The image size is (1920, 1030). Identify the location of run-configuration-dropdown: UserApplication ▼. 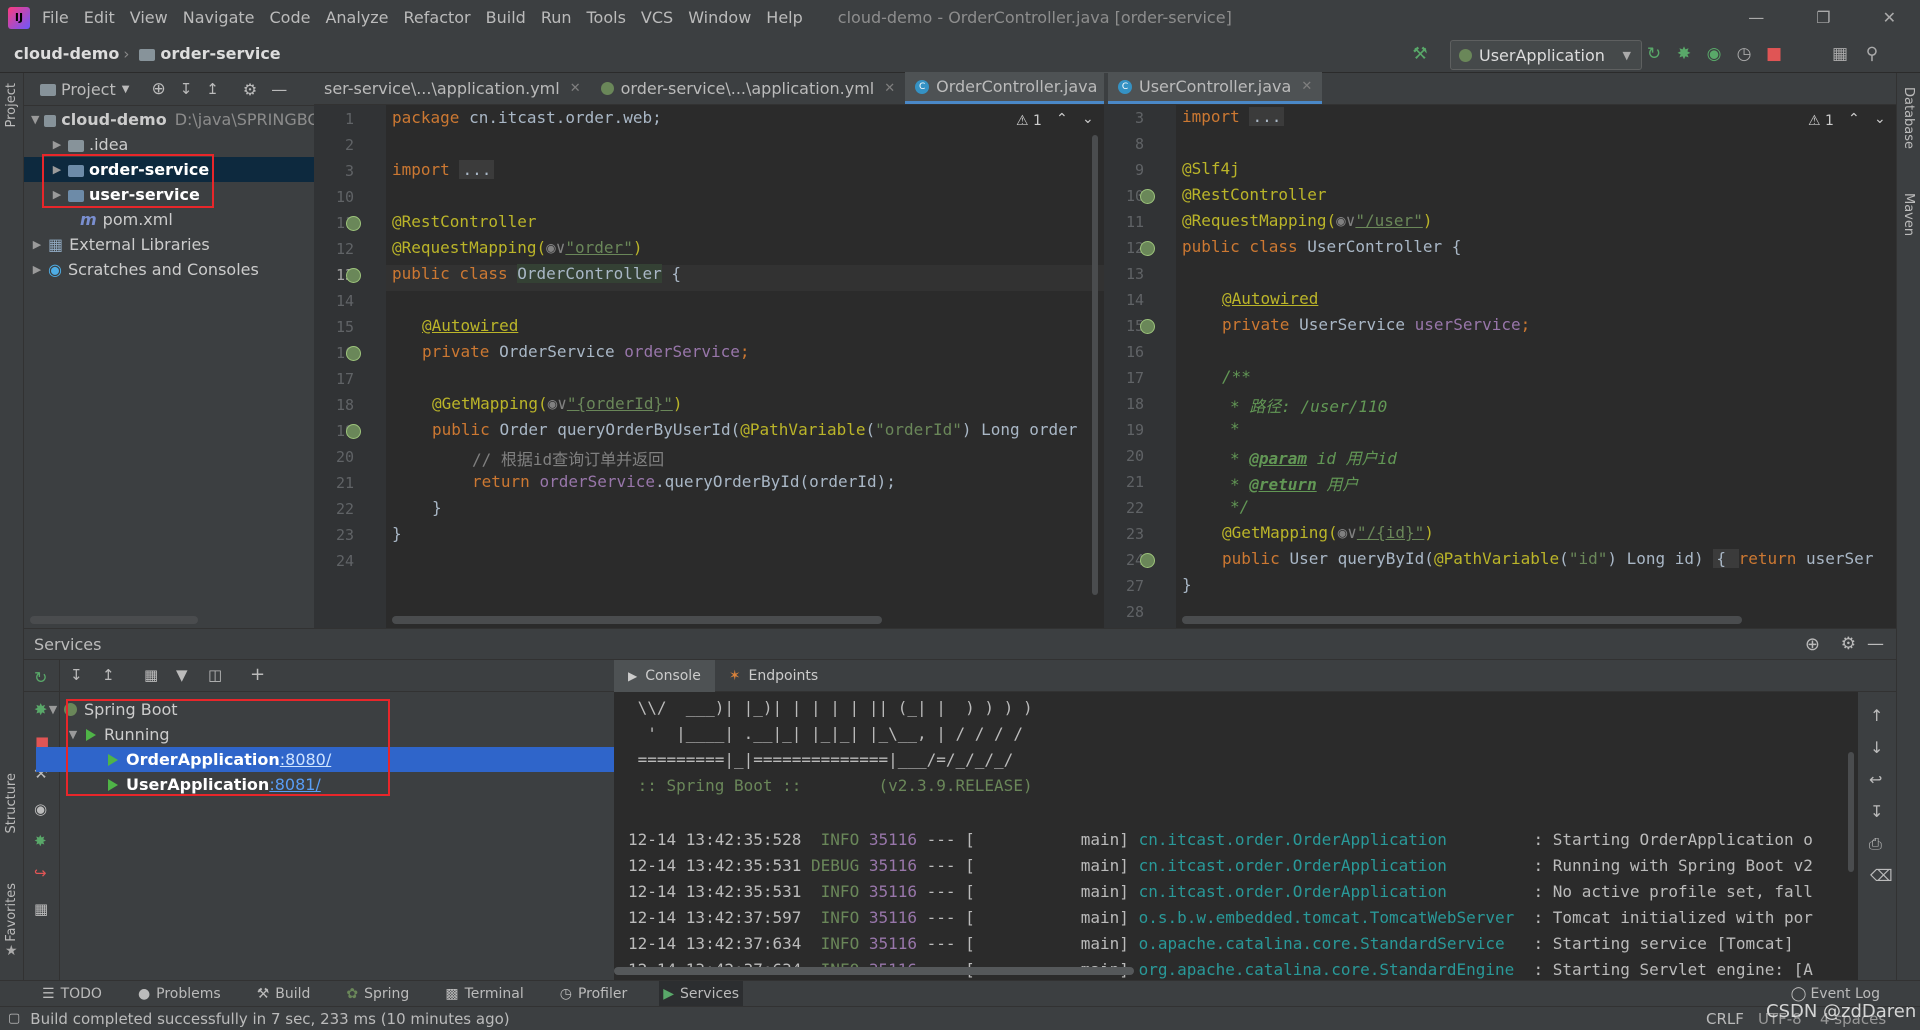
(1546, 55).